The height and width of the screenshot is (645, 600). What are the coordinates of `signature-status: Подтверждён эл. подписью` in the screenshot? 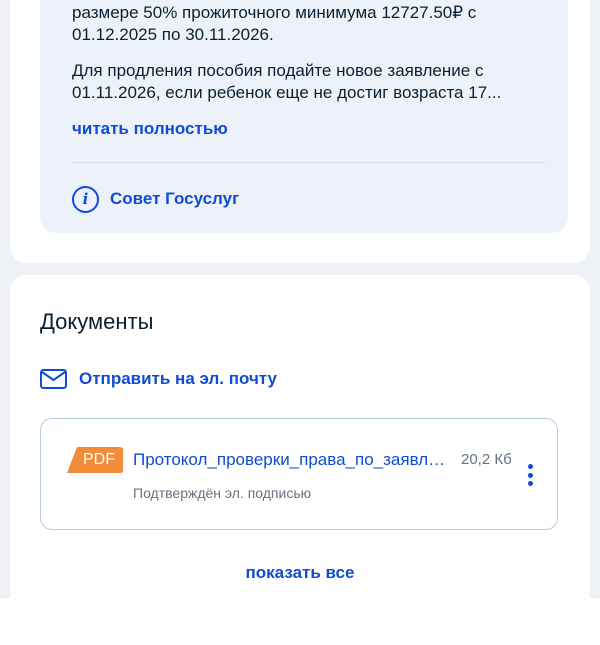 It's located at (222, 493).